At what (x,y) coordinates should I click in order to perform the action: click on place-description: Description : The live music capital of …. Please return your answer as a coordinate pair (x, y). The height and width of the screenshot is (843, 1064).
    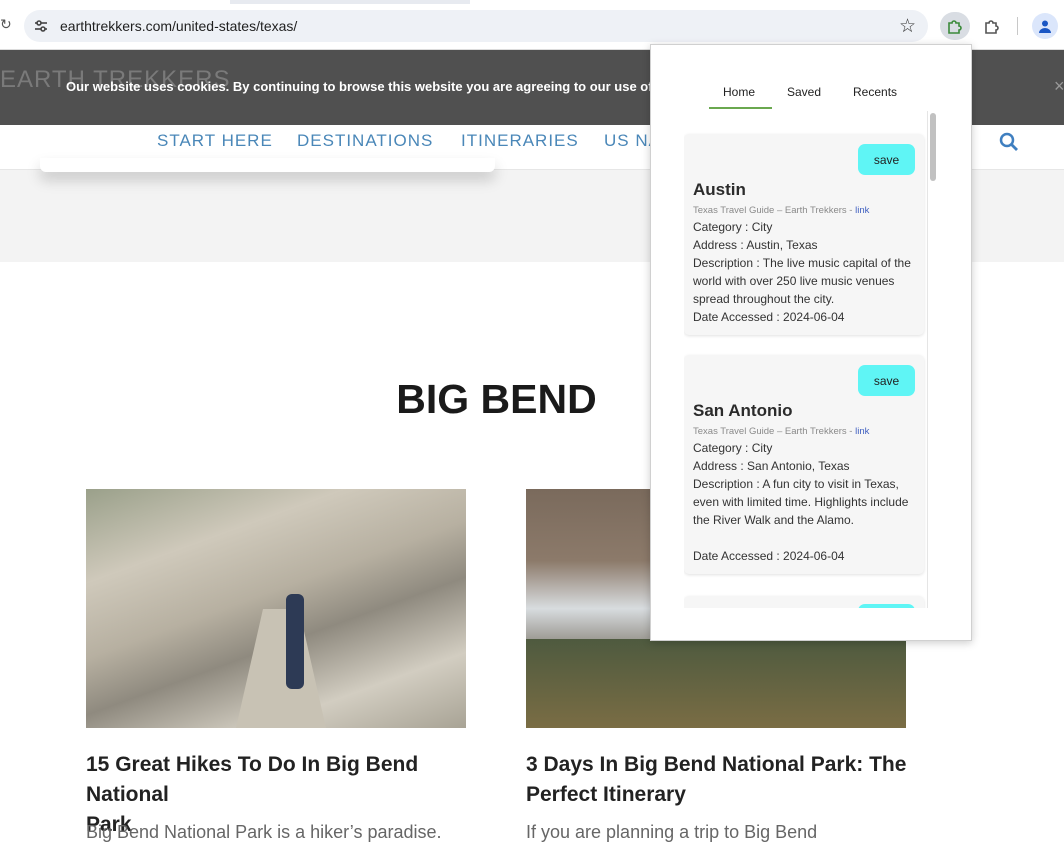
    Looking at the image, I should click on (802, 281).